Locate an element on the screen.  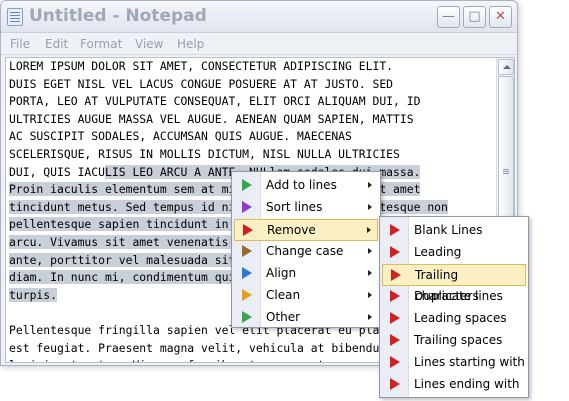
context-menu-item-label: Change case is located at coordinates (305, 251).